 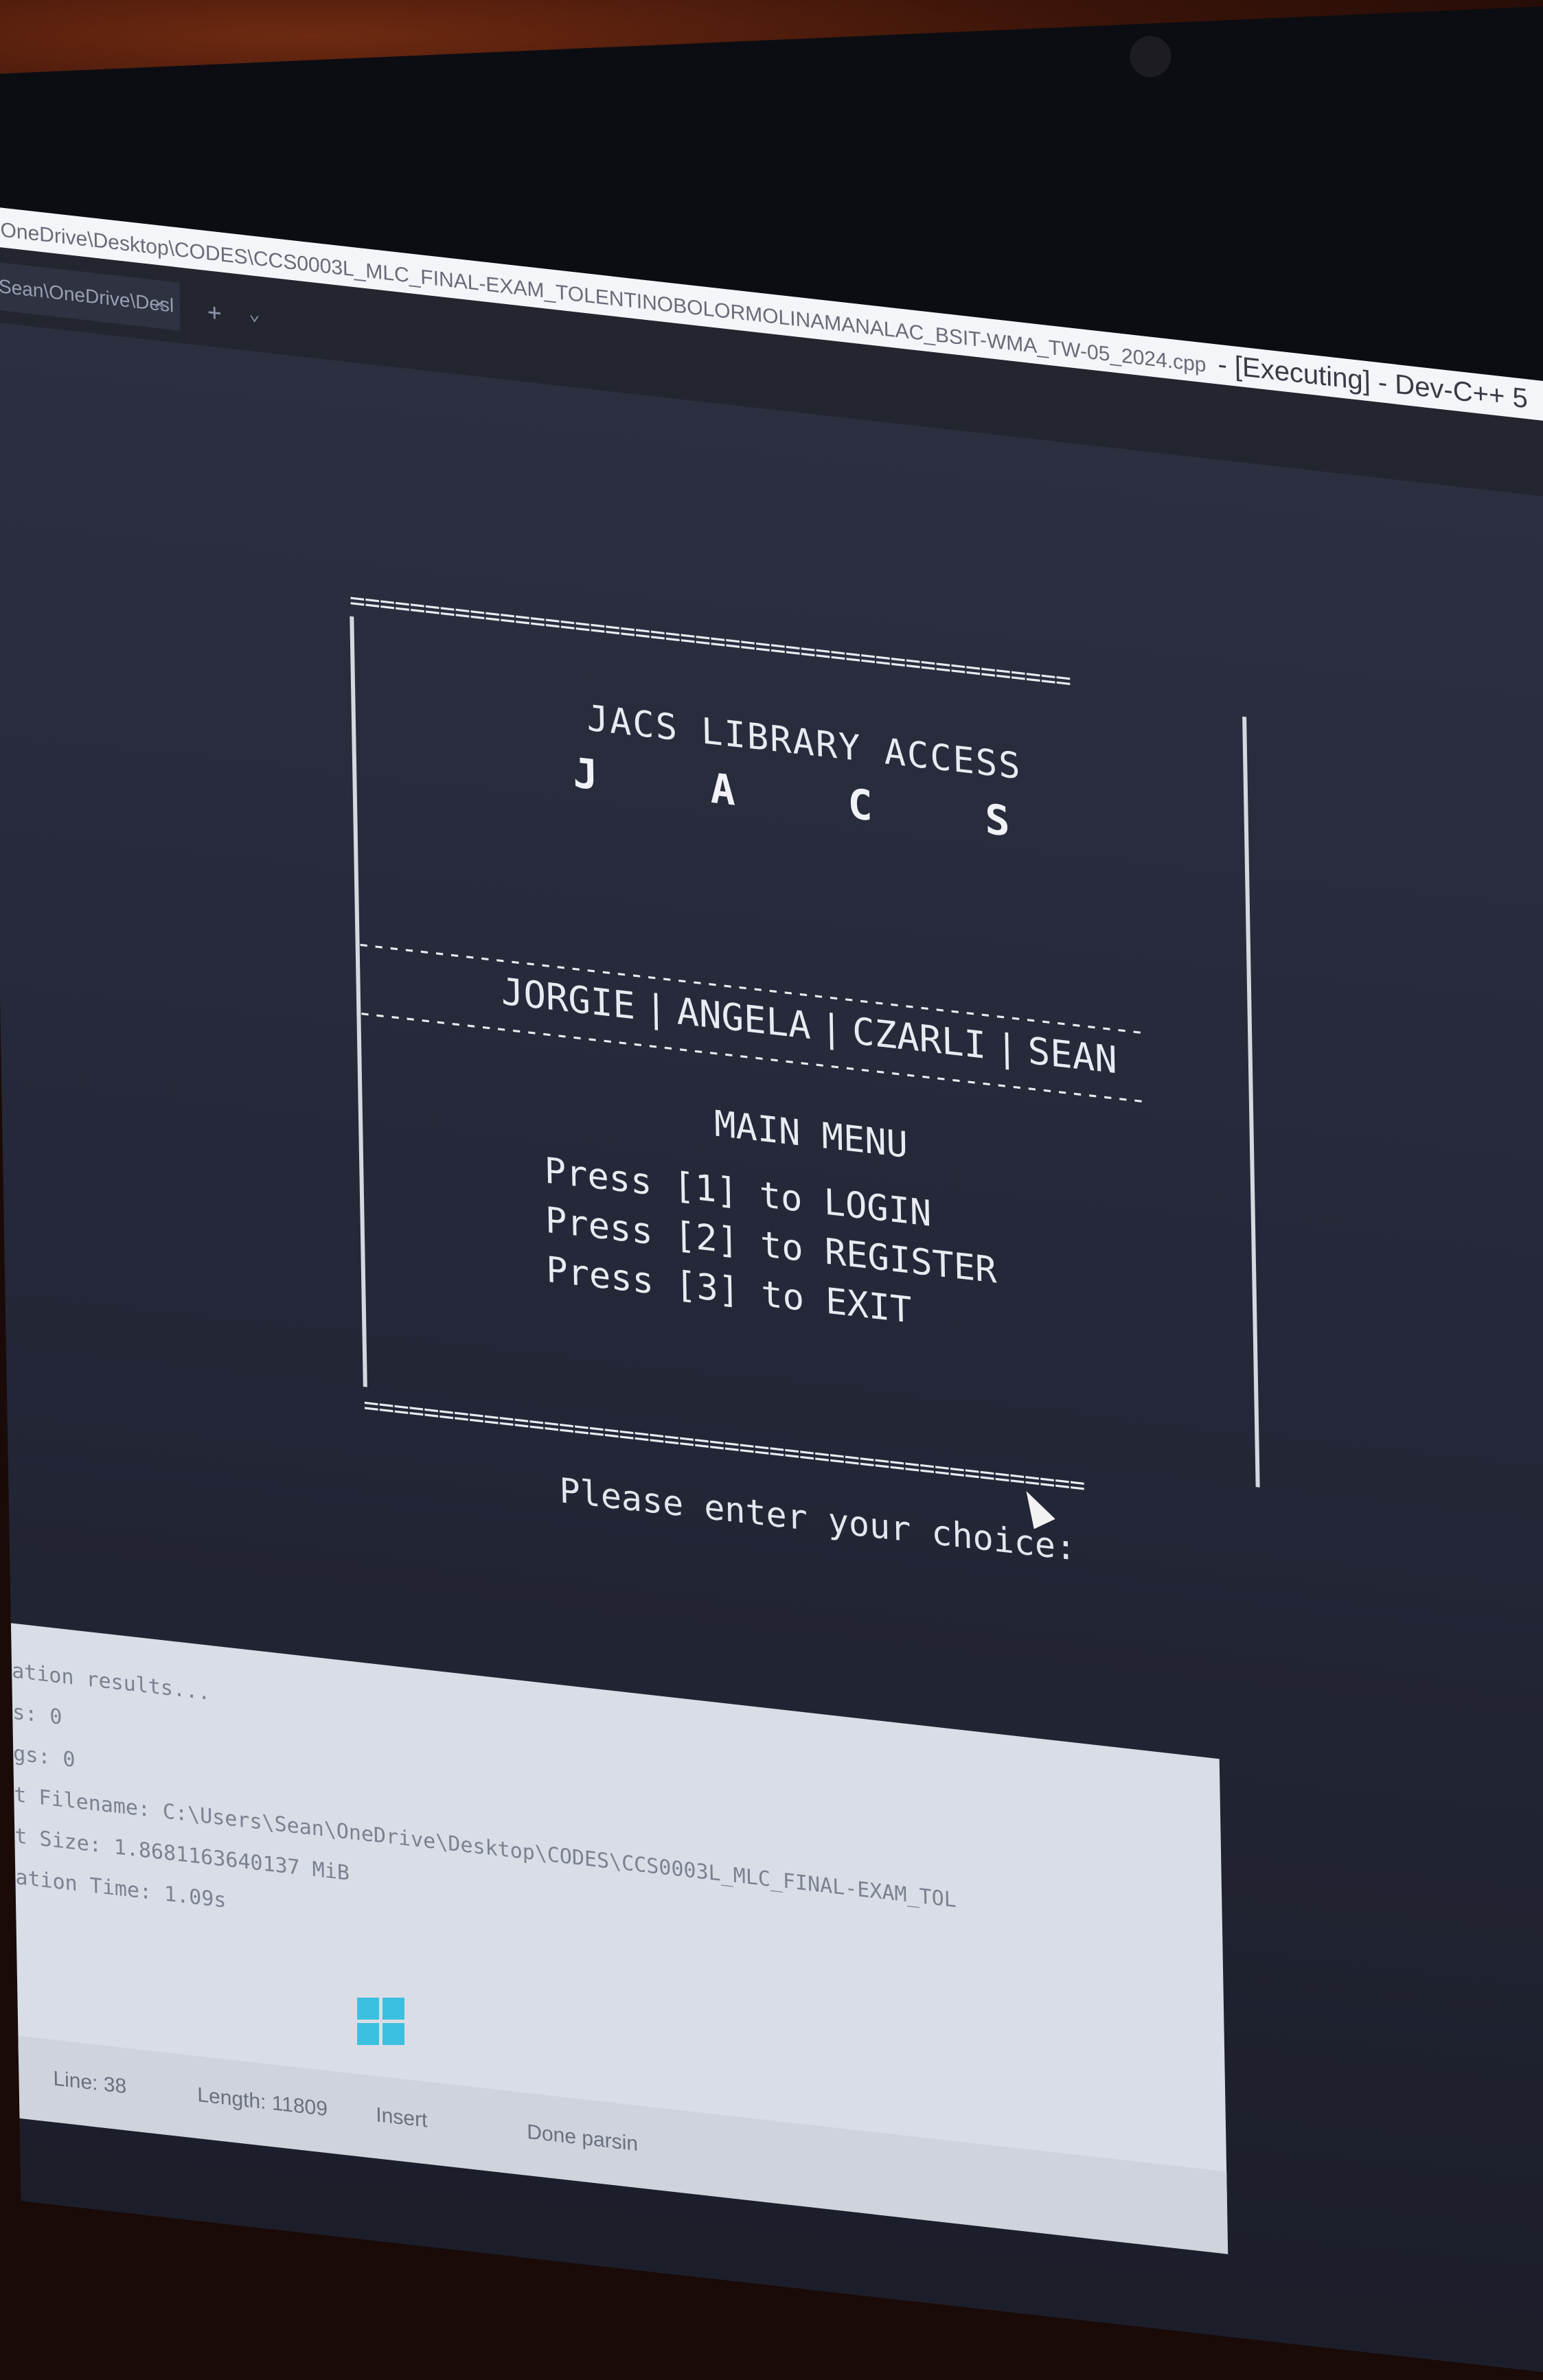 What do you see at coordinates (402, 2117) in the screenshot?
I see `status-mode: Insert` at bounding box center [402, 2117].